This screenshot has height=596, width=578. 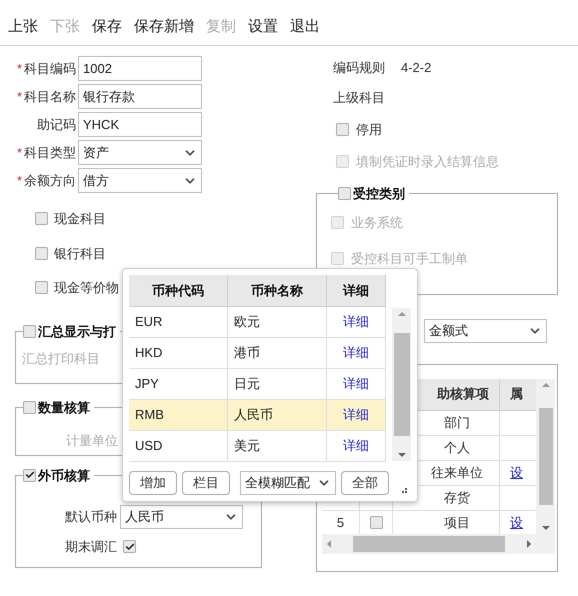 I want to click on input-field: 银行存款, so click(x=140, y=96).